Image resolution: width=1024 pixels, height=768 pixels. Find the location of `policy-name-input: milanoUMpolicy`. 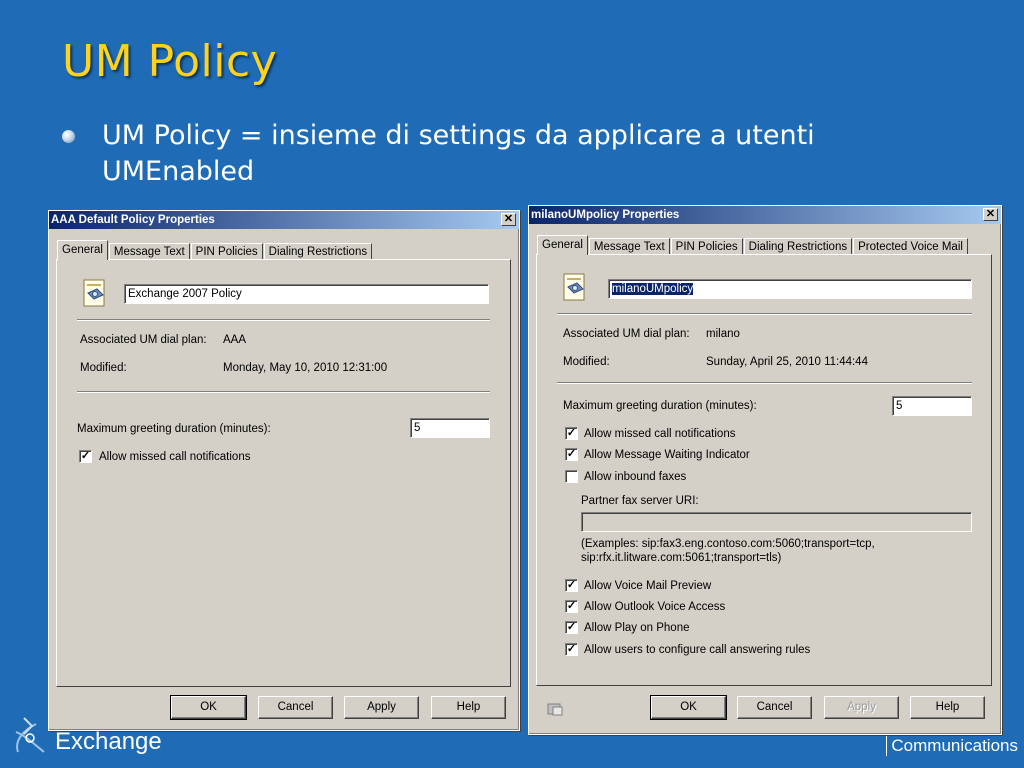

policy-name-input: milanoUMpolicy is located at coordinates (790, 289).